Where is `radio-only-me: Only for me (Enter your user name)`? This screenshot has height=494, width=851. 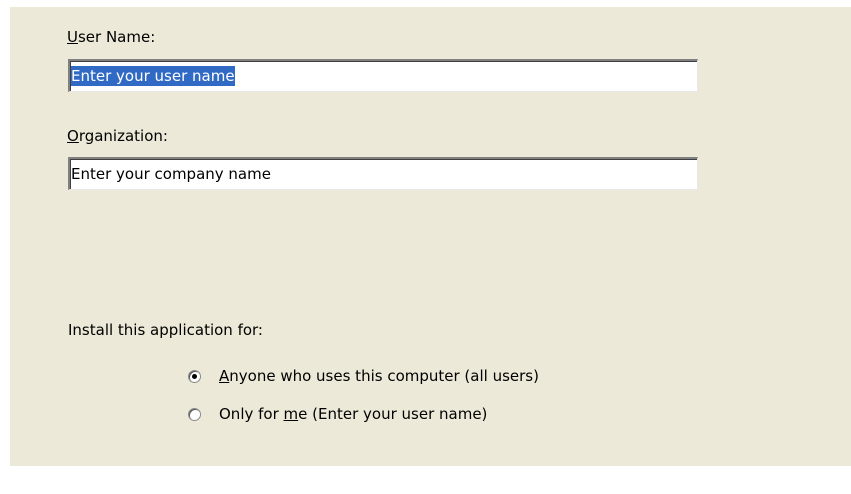 radio-only-me: Only for me (Enter your user name) is located at coordinates (337, 414).